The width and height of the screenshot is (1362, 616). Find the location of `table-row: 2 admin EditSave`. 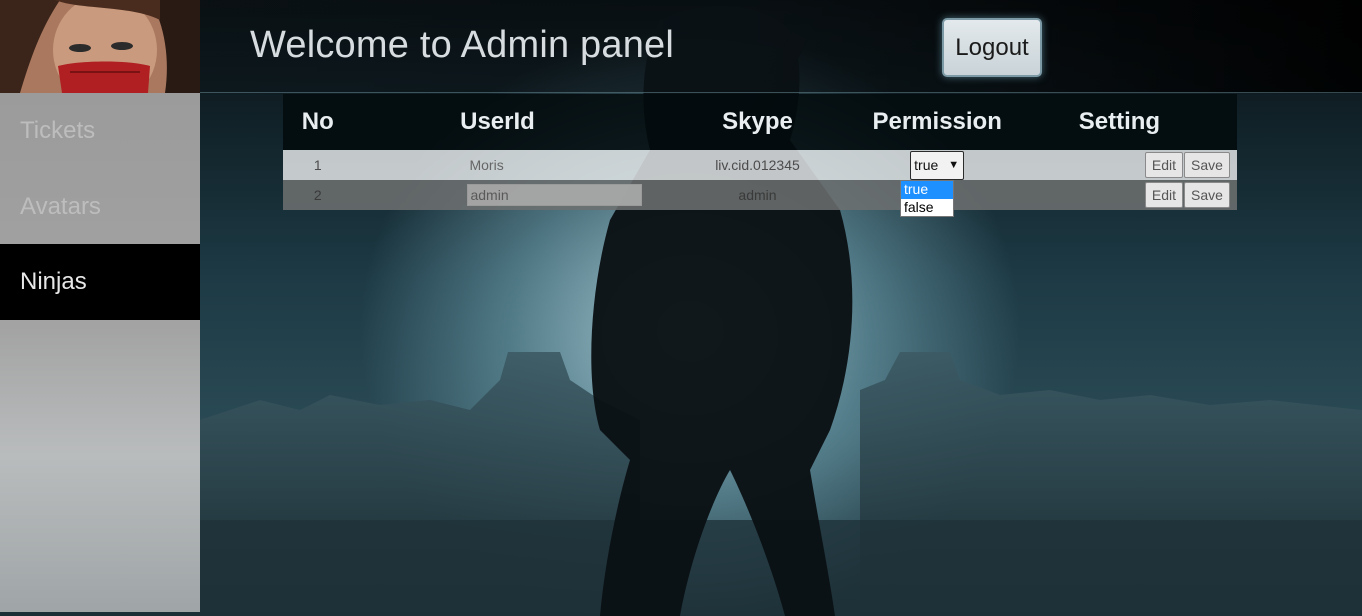

table-row: 2 admin EditSave is located at coordinates (760, 195).